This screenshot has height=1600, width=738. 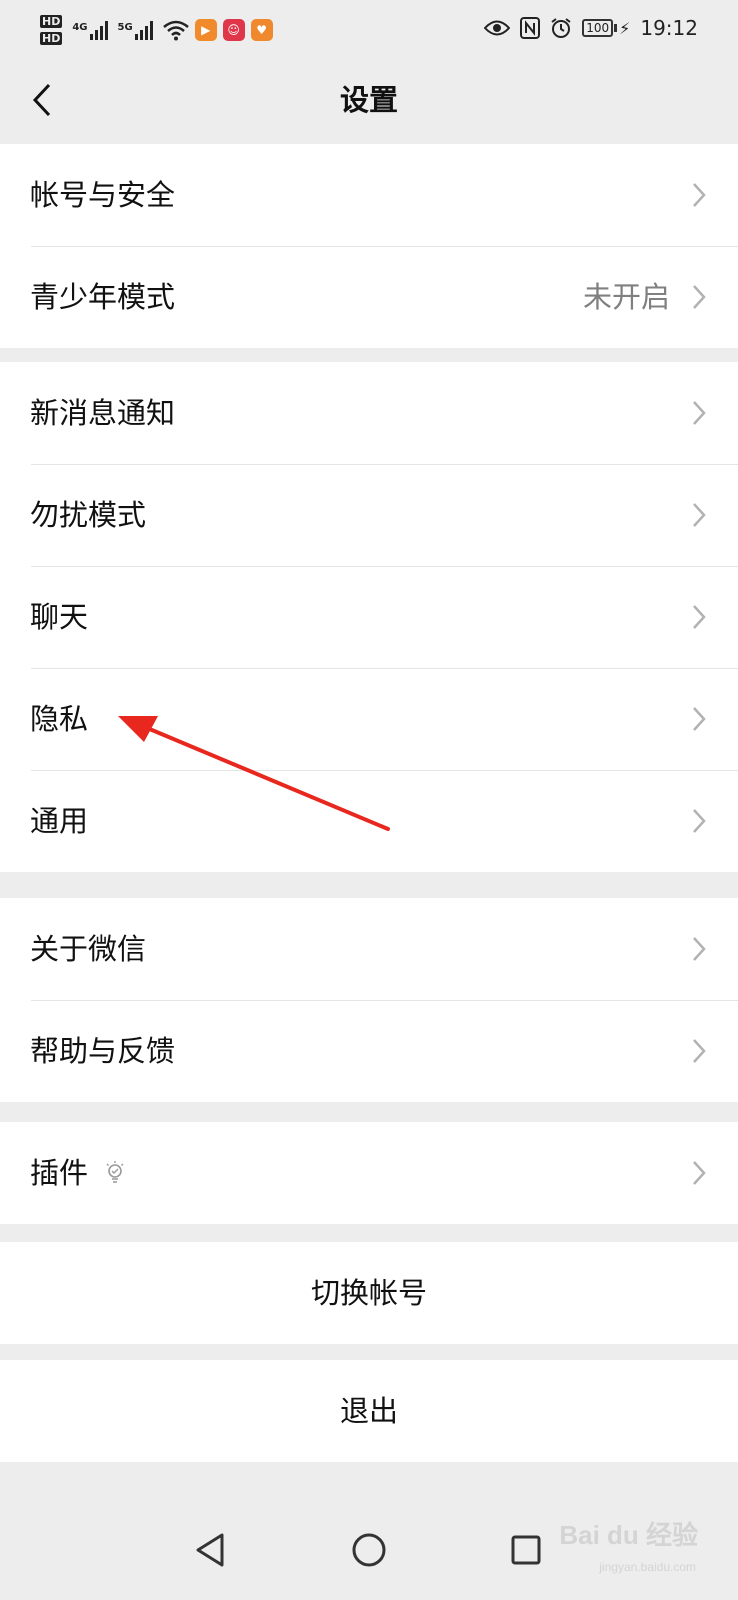 I want to click on signal-1: 4G, so click(x=90, y=30).